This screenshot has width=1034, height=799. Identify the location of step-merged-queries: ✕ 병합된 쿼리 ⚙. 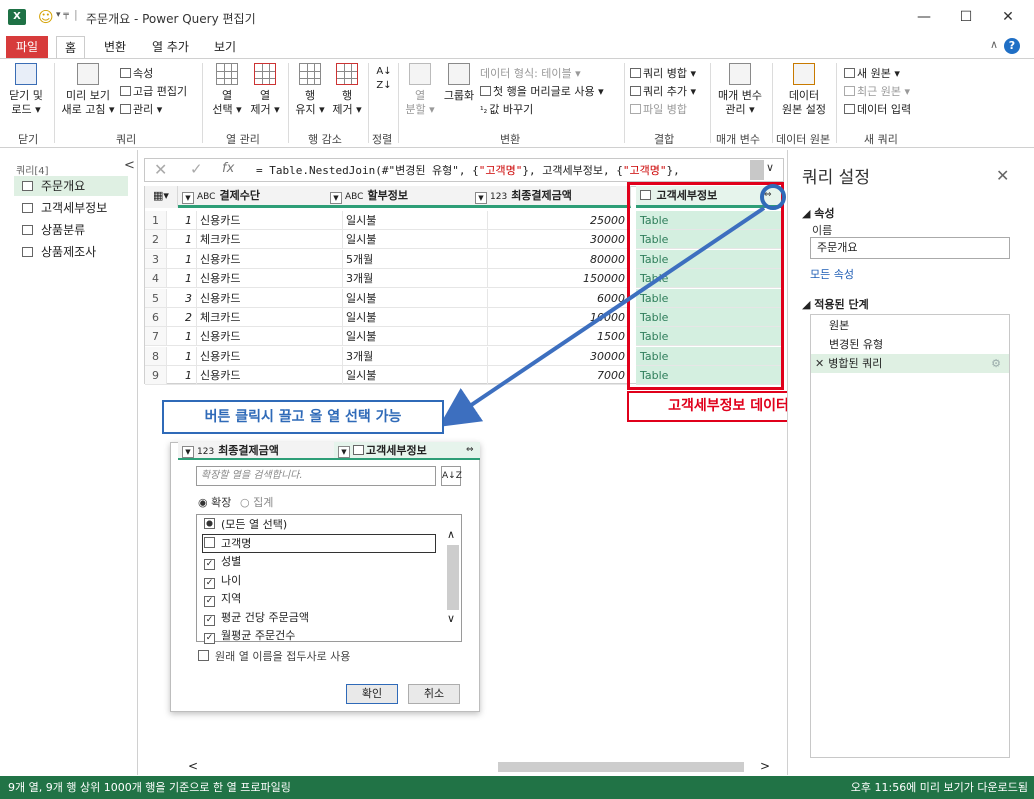
(910, 363).